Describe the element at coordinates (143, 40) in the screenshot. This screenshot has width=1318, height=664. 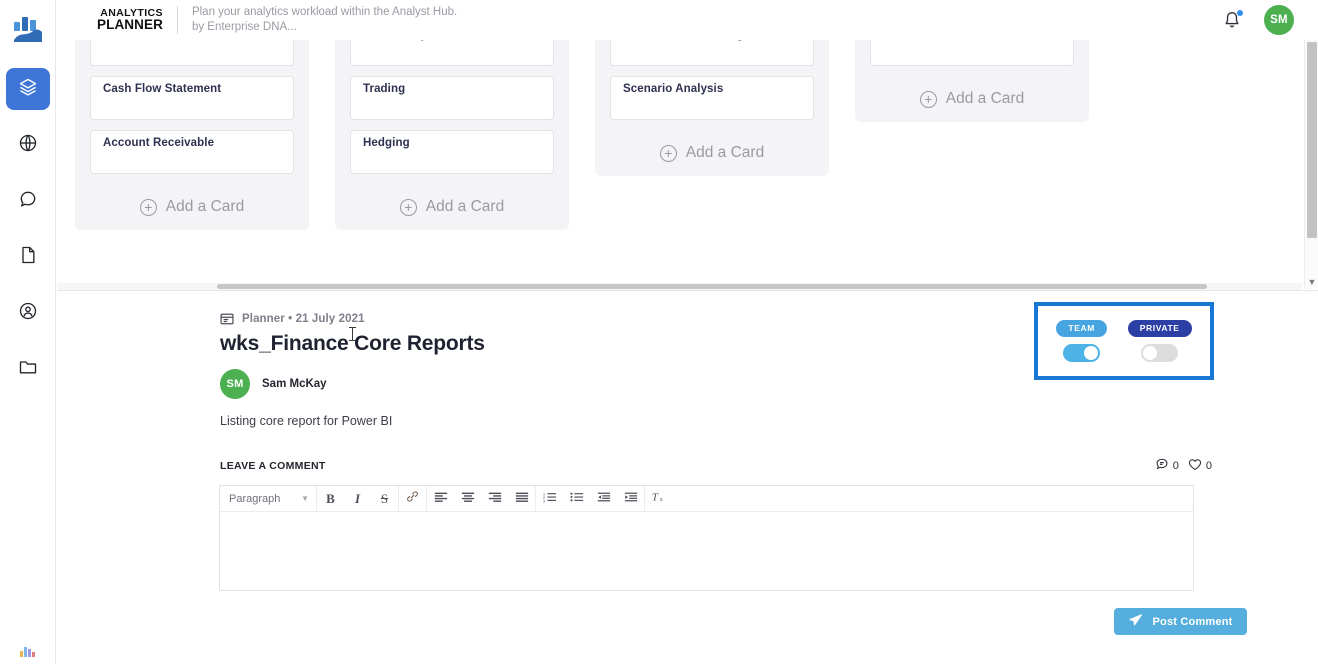
I see `board-card-title: Balance Sheet` at that location.